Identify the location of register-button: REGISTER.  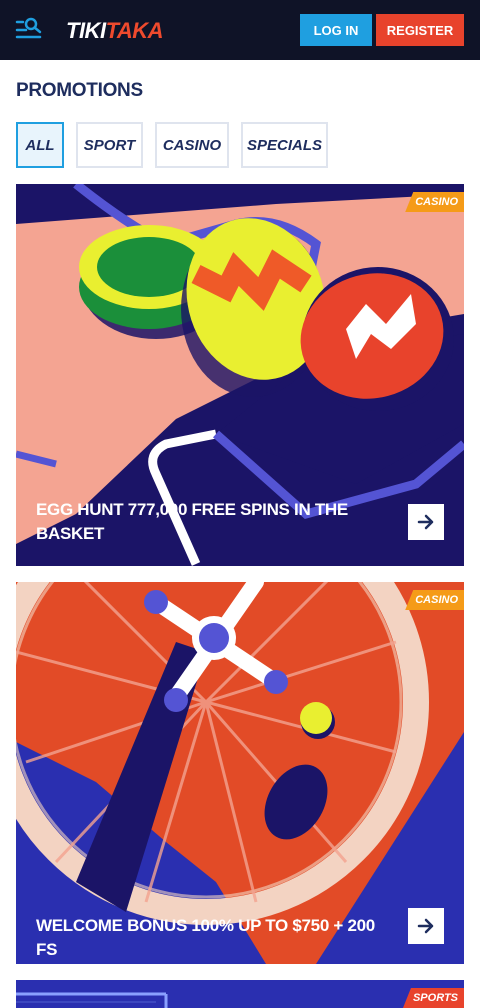
(420, 30).